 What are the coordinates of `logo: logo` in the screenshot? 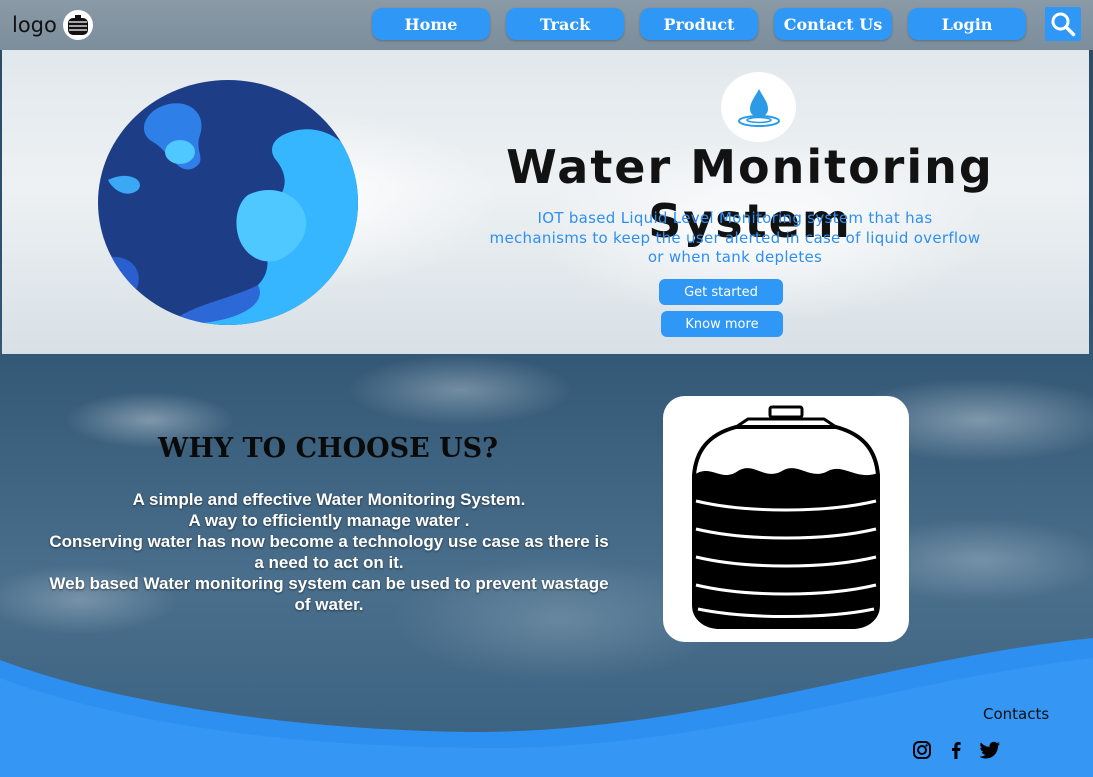 It's located at (52, 25).